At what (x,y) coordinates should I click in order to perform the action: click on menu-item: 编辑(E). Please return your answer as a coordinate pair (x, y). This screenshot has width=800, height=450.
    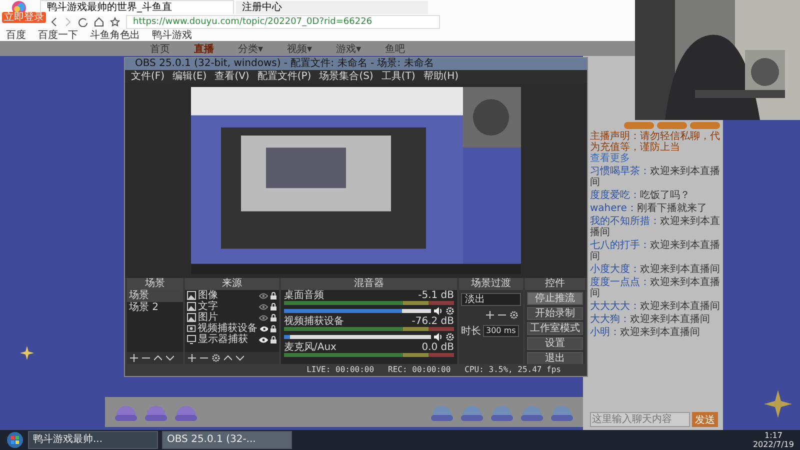
    Looking at the image, I should click on (189, 76).